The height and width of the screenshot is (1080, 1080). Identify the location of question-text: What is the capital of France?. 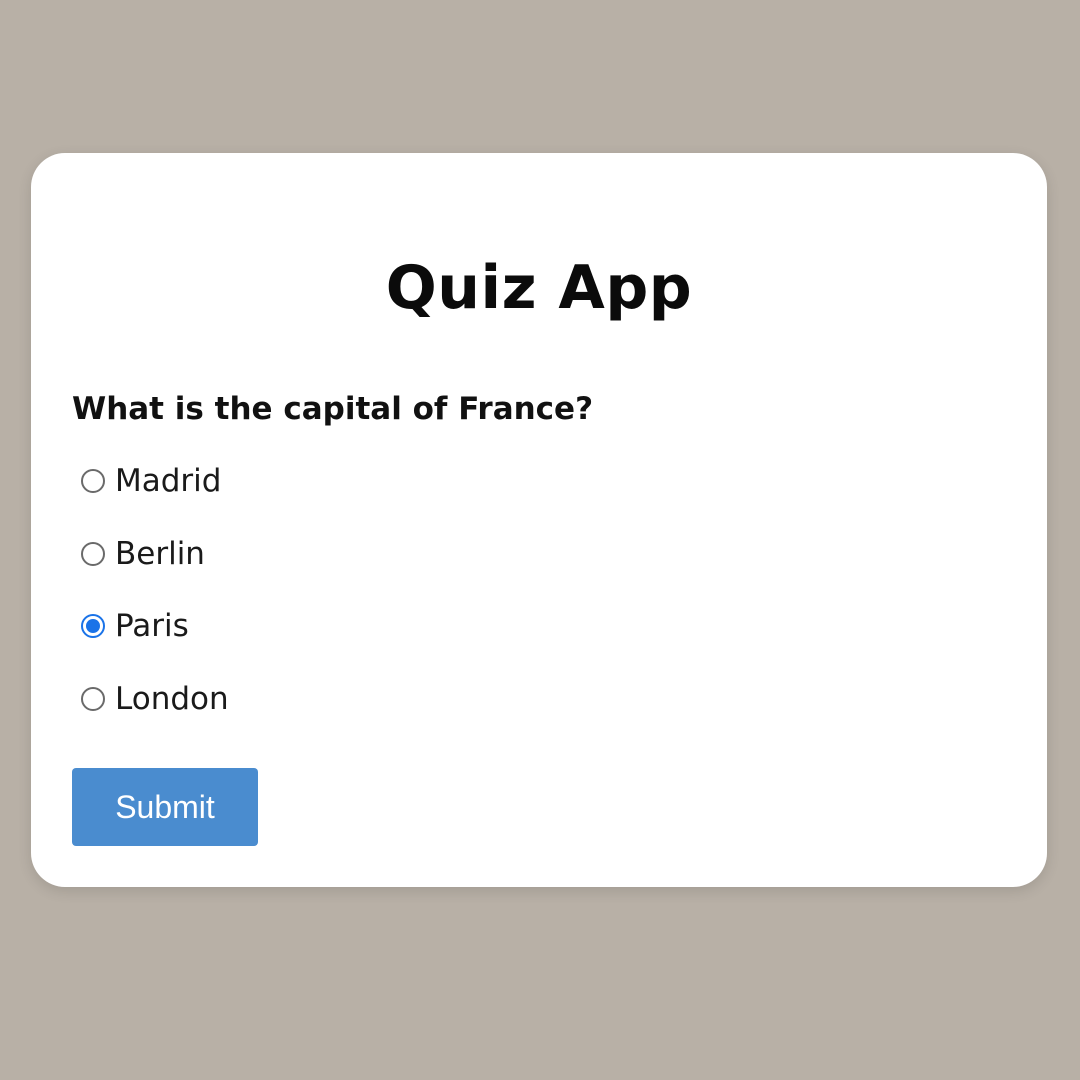
(333, 409).